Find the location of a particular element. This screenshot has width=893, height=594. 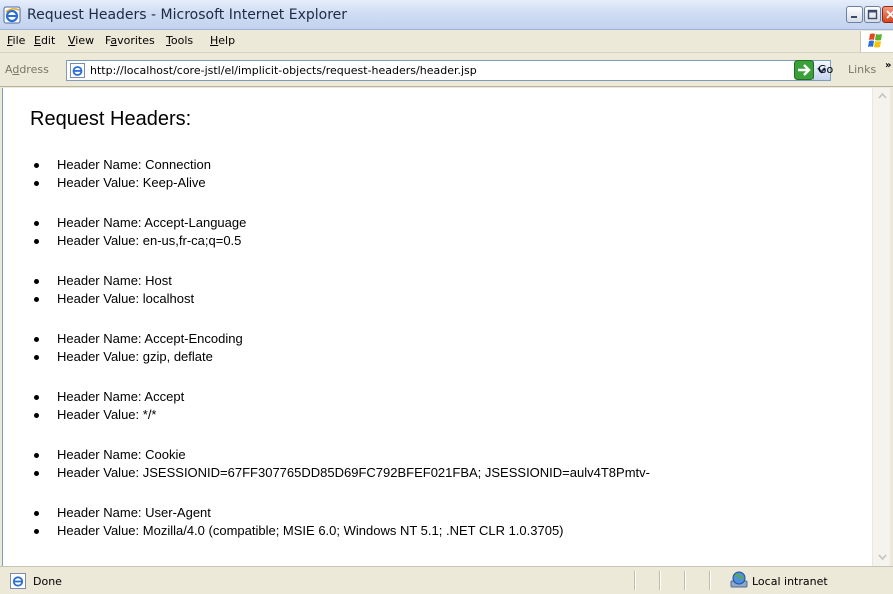

close-button is located at coordinates (887, 14).